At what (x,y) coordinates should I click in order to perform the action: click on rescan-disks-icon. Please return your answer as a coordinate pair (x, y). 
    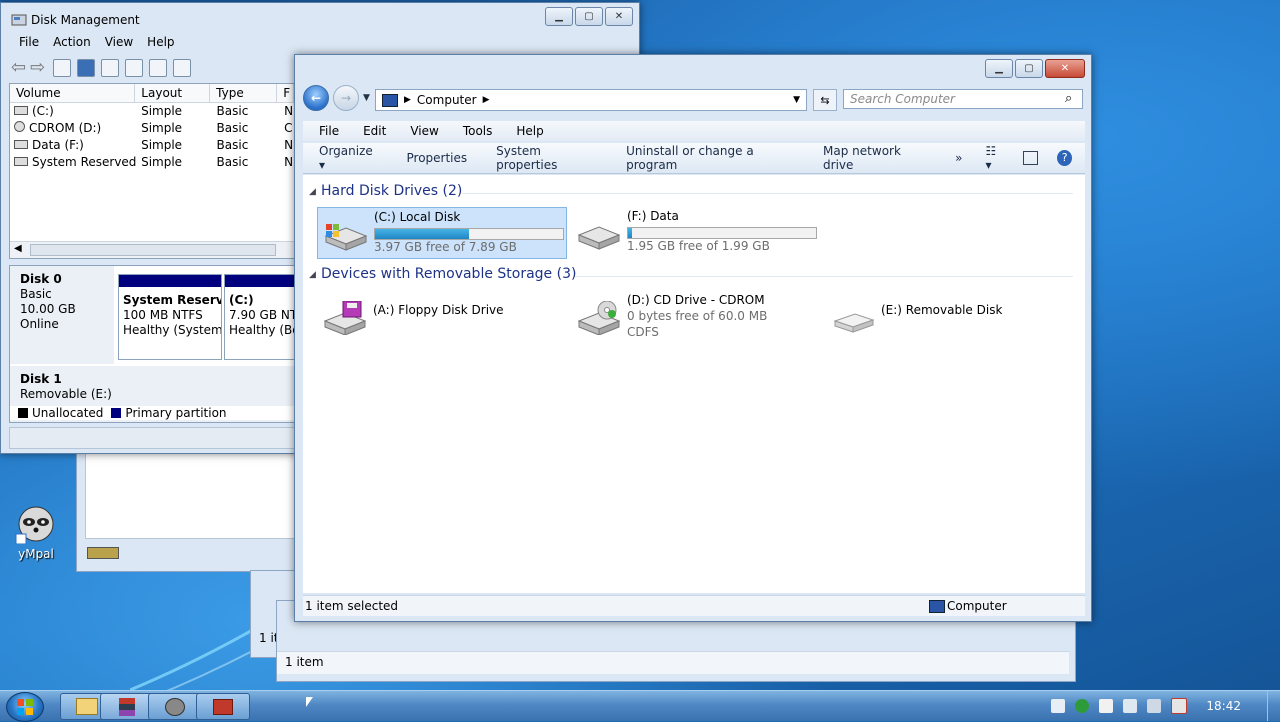
    Looking at the image, I should click on (158, 67).